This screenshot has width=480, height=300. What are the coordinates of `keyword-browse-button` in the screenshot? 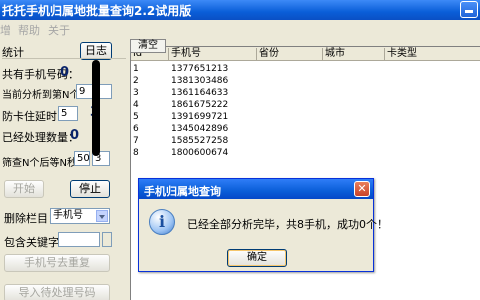 It's located at (107, 239).